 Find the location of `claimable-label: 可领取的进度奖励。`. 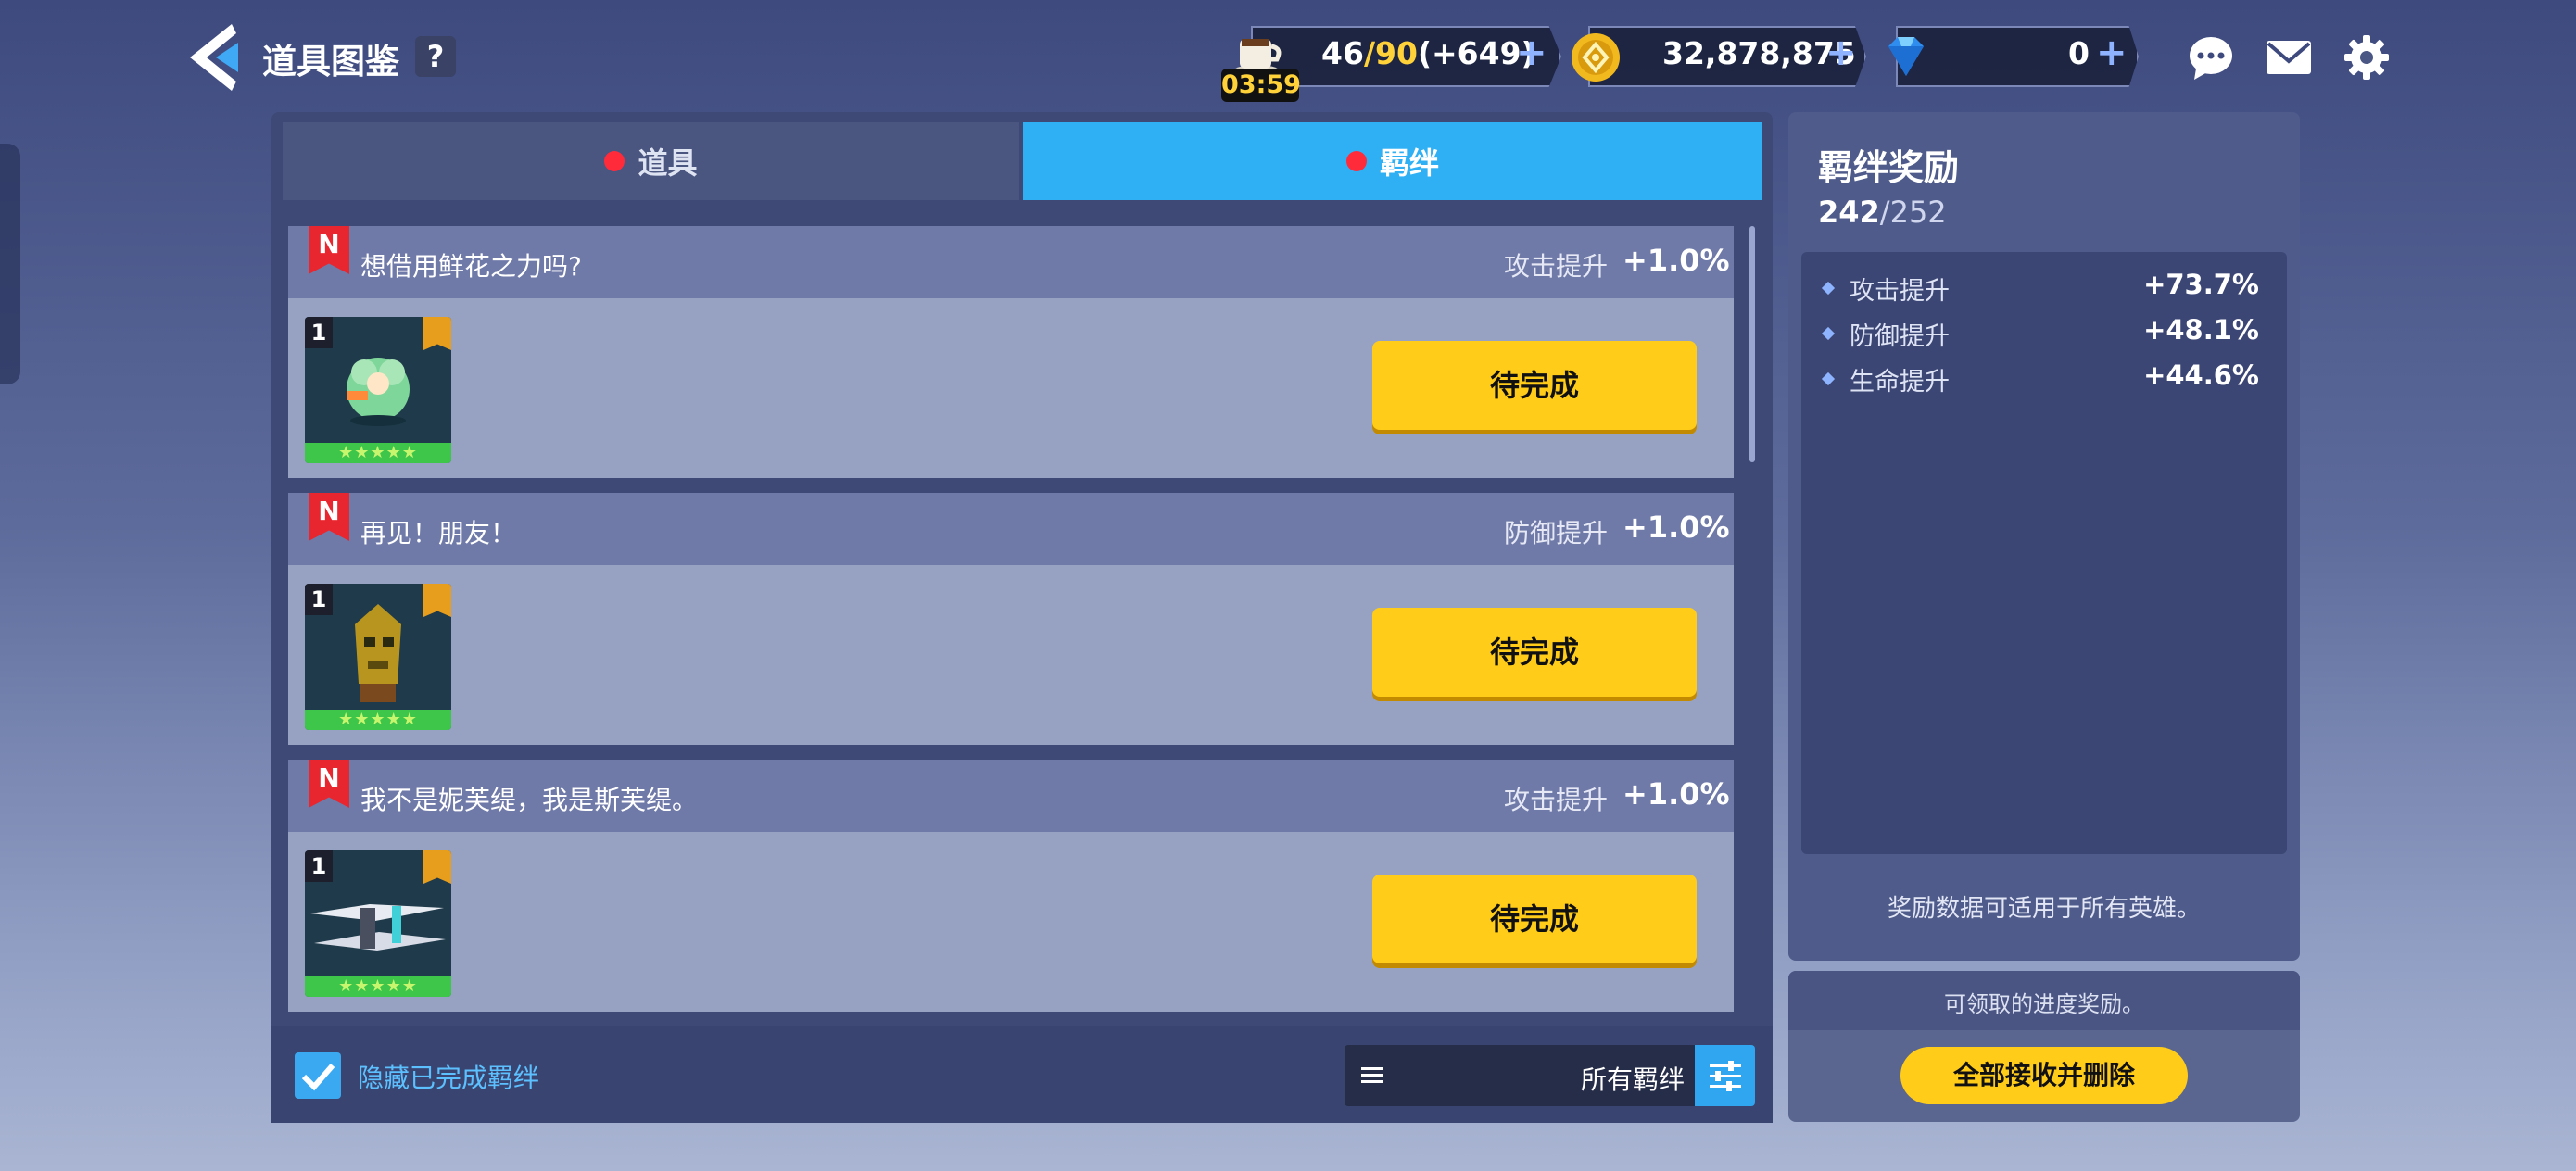

claimable-label: 可领取的进度奖励。 is located at coordinates (2044, 1004).